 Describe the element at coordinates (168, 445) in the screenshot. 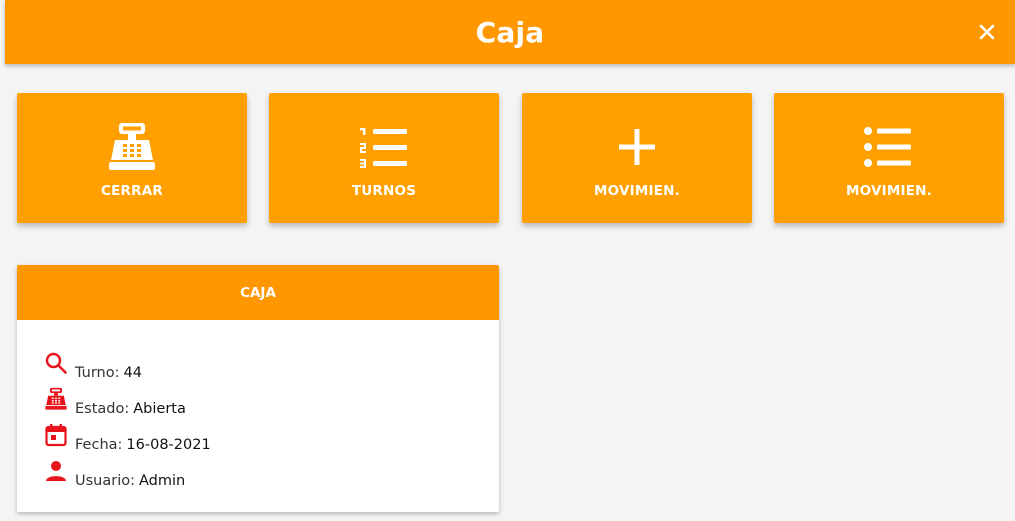

I see `fecha-value: 16-08-2021` at that location.